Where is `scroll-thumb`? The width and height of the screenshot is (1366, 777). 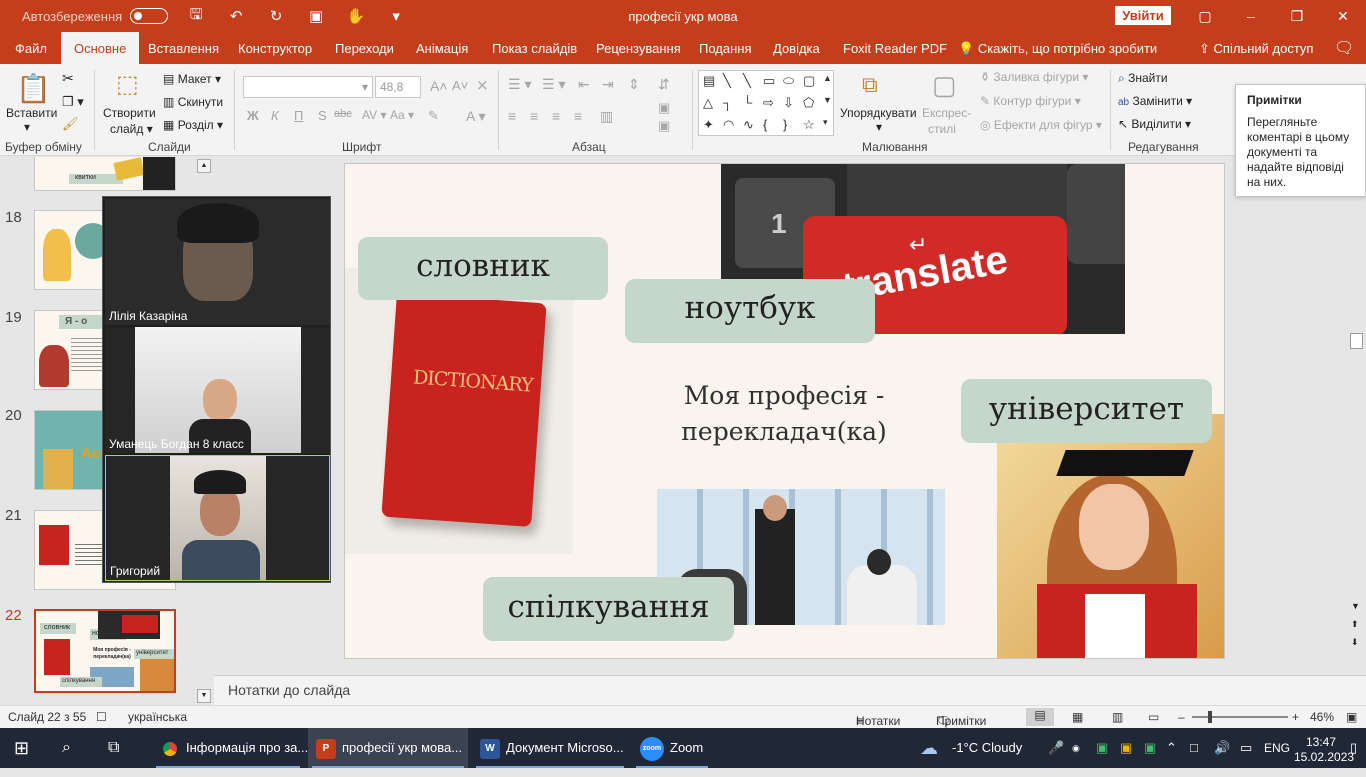
scroll-thumb is located at coordinates (1356, 341).